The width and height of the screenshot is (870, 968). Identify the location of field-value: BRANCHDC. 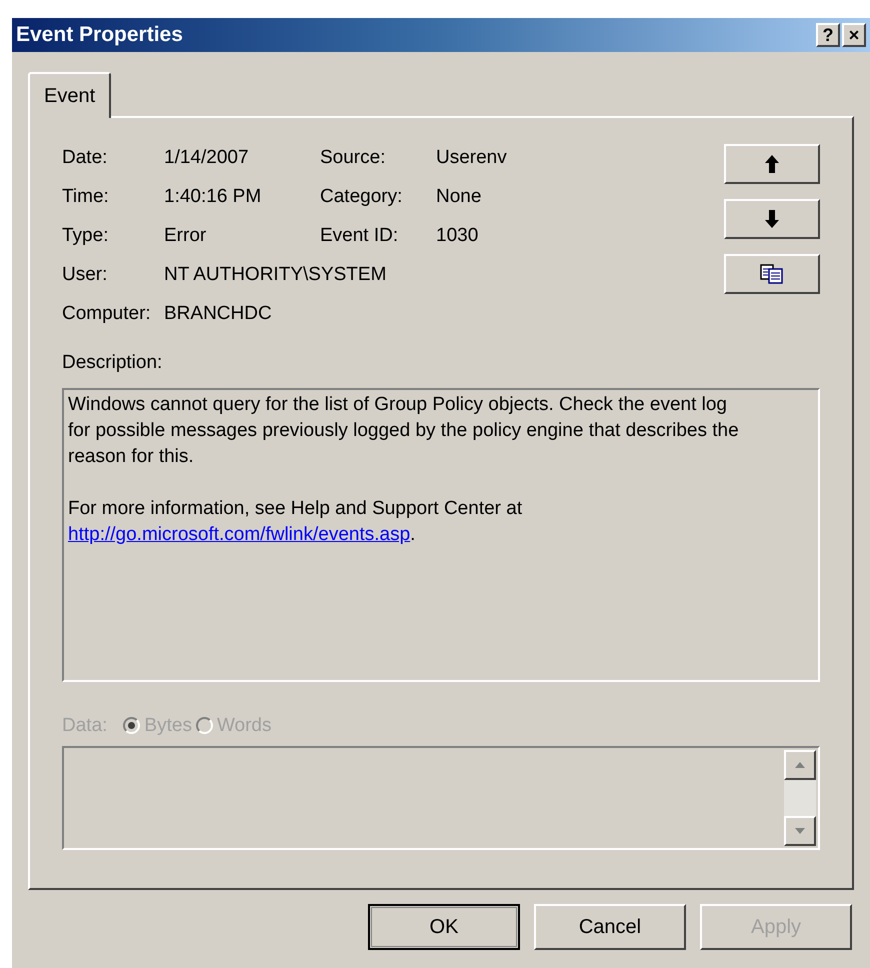
(218, 314).